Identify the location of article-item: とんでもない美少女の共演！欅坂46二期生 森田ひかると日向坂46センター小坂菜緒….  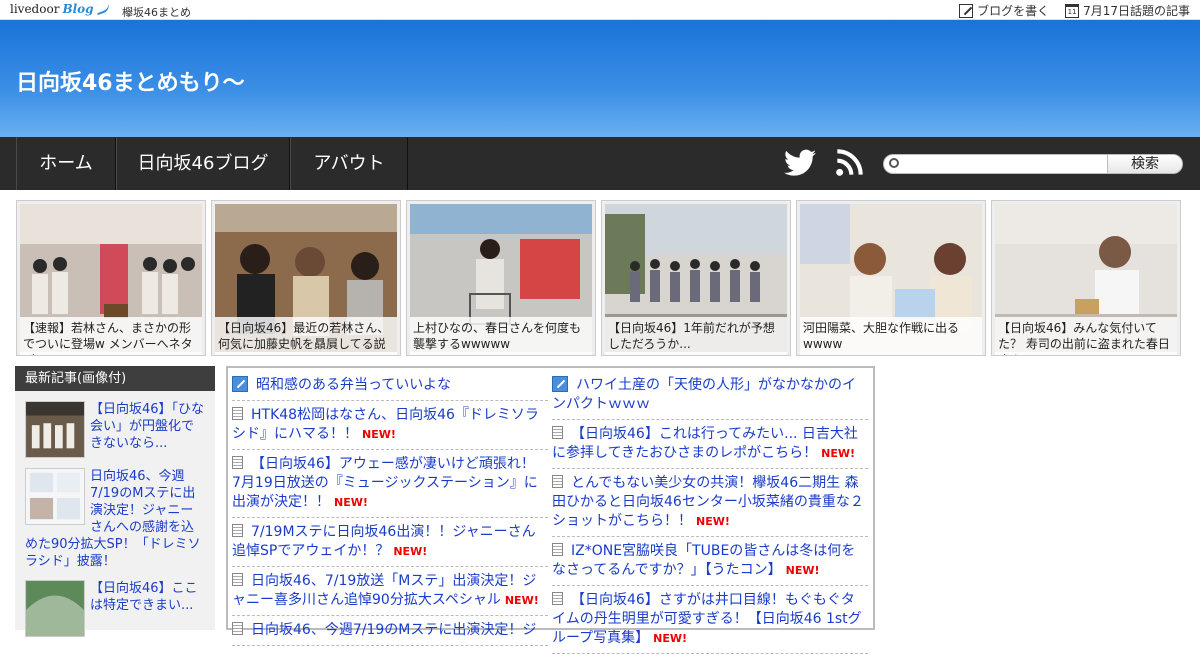
(710, 504).